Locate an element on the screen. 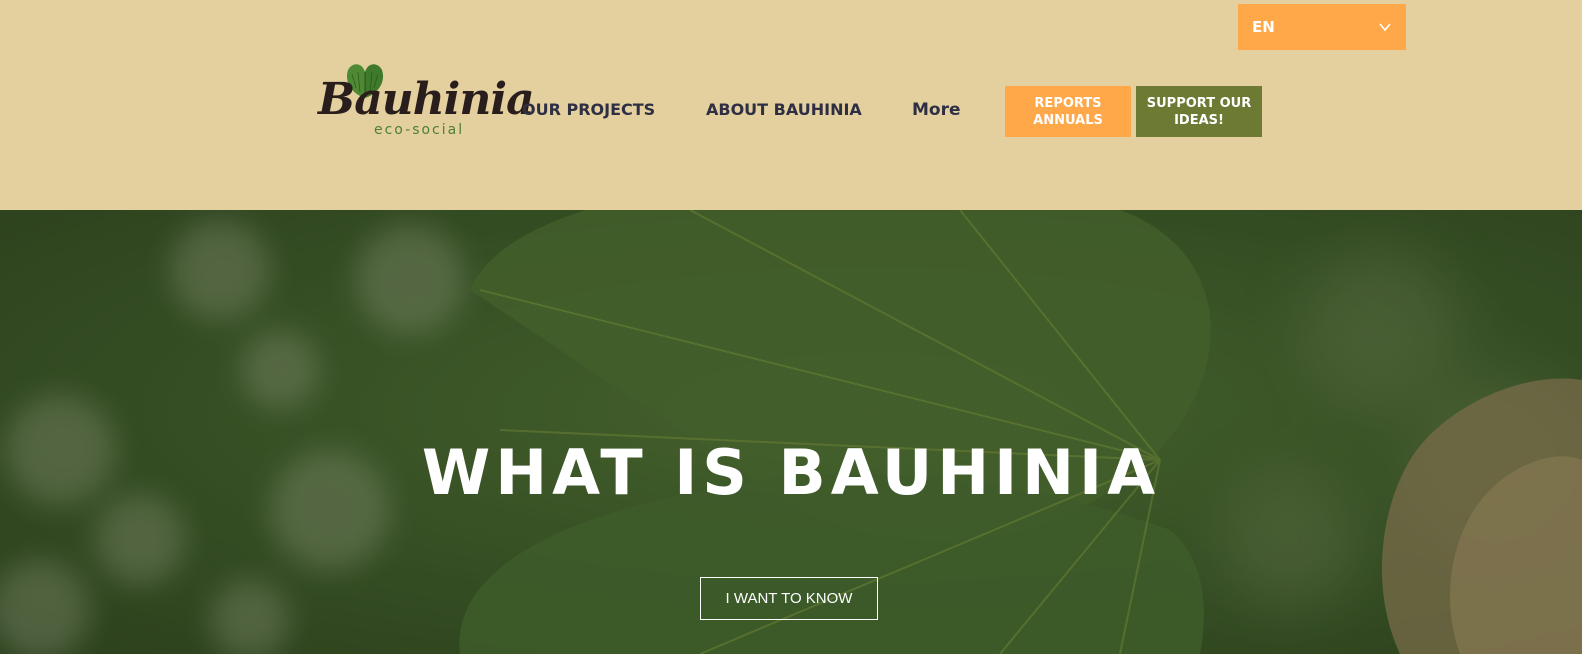 The width and height of the screenshot is (1582, 654). reports-button-line2: ANNUALS is located at coordinates (1068, 120).